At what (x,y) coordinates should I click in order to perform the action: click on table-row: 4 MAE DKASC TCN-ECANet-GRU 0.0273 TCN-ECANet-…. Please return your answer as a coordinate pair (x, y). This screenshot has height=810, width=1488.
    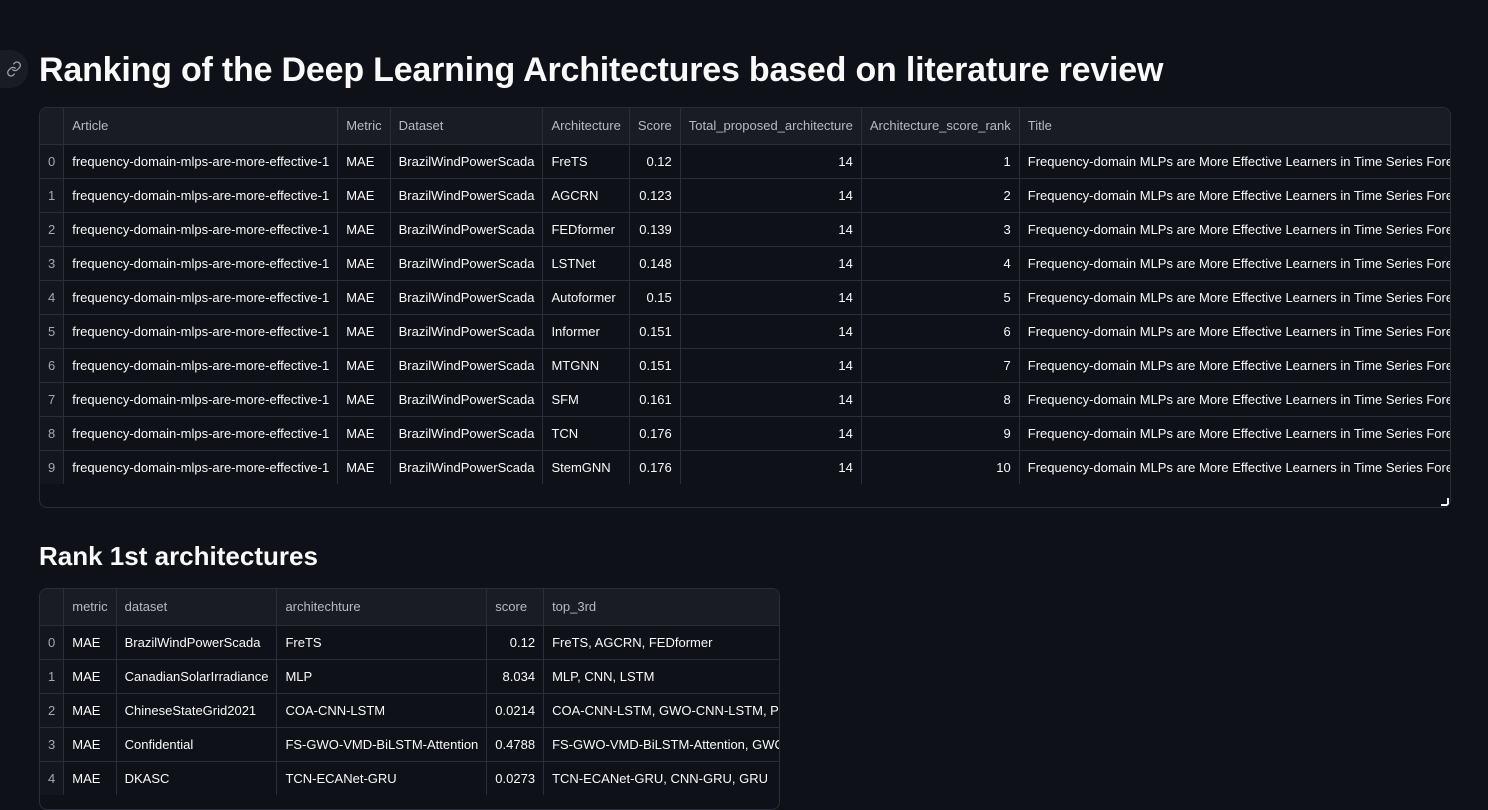
    Looking at the image, I should click on (409, 778).